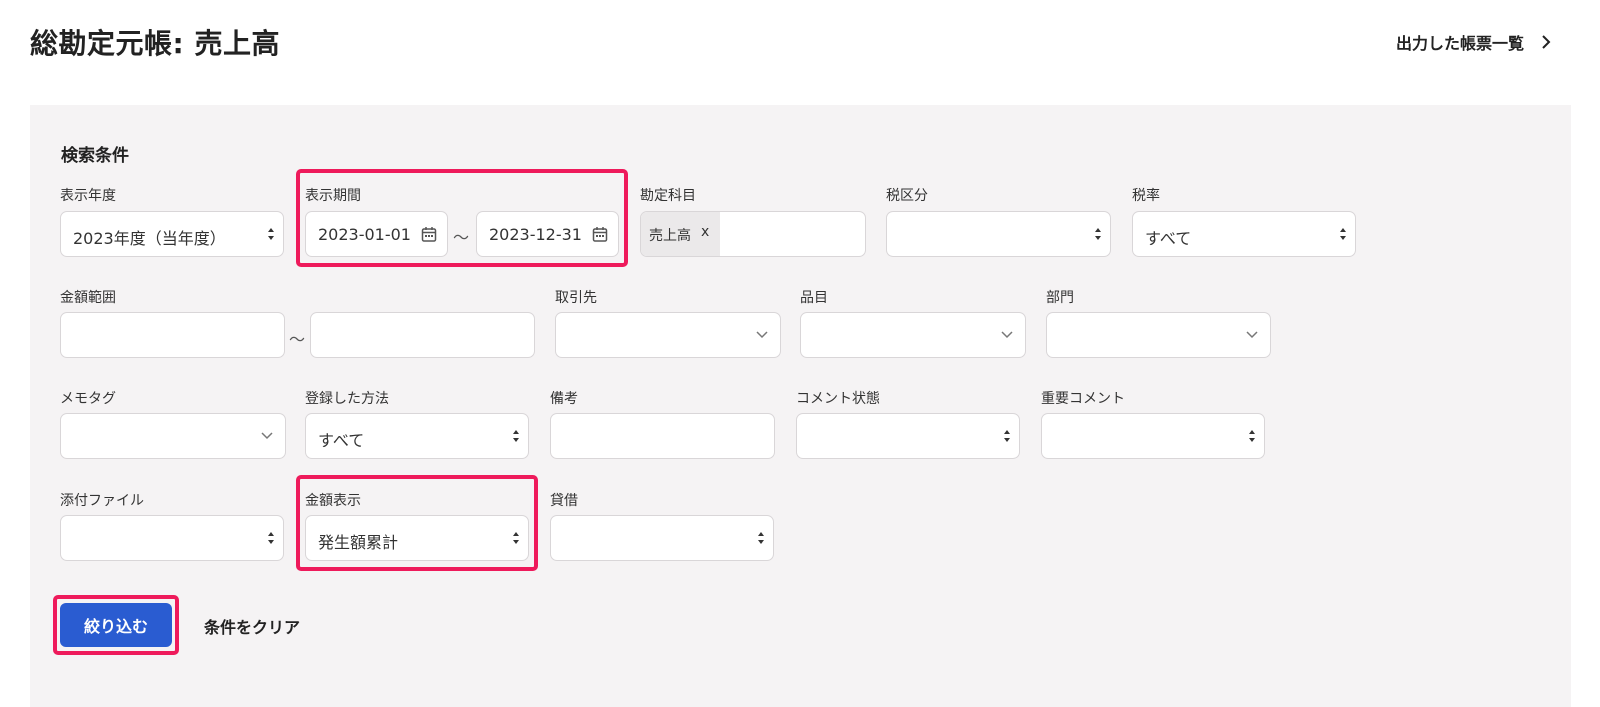  I want to click on amount-min-input, so click(172, 335).